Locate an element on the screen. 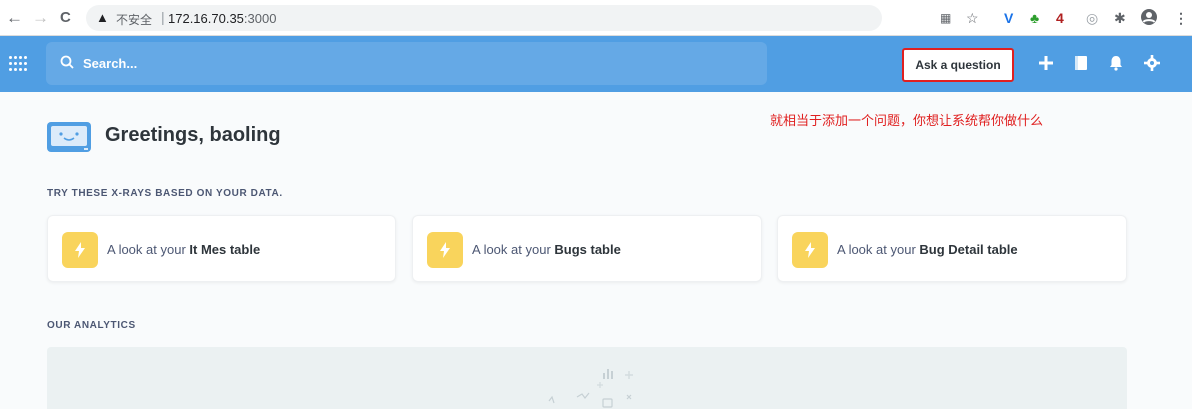 The width and height of the screenshot is (1192, 409). xray-card-label: A look at your It Mes table is located at coordinates (183, 249).